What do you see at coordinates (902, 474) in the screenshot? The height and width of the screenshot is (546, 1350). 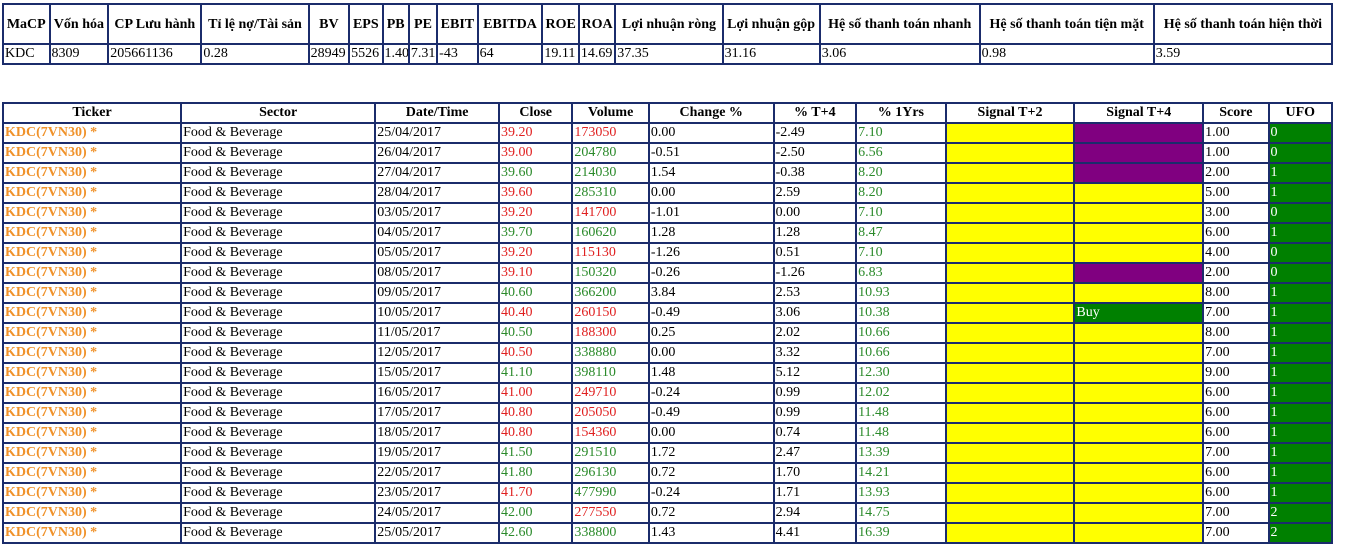 I see `yr-cell: 14.21` at bounding box center [902, 474].